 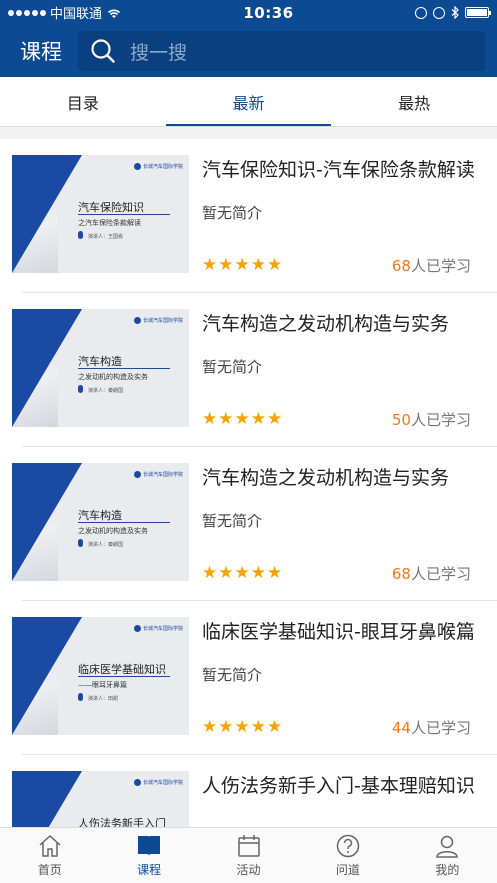 What do you see at coordinates (103, 51) in the screenshot?
I see `search-icon` at bounding box center [103, 51].